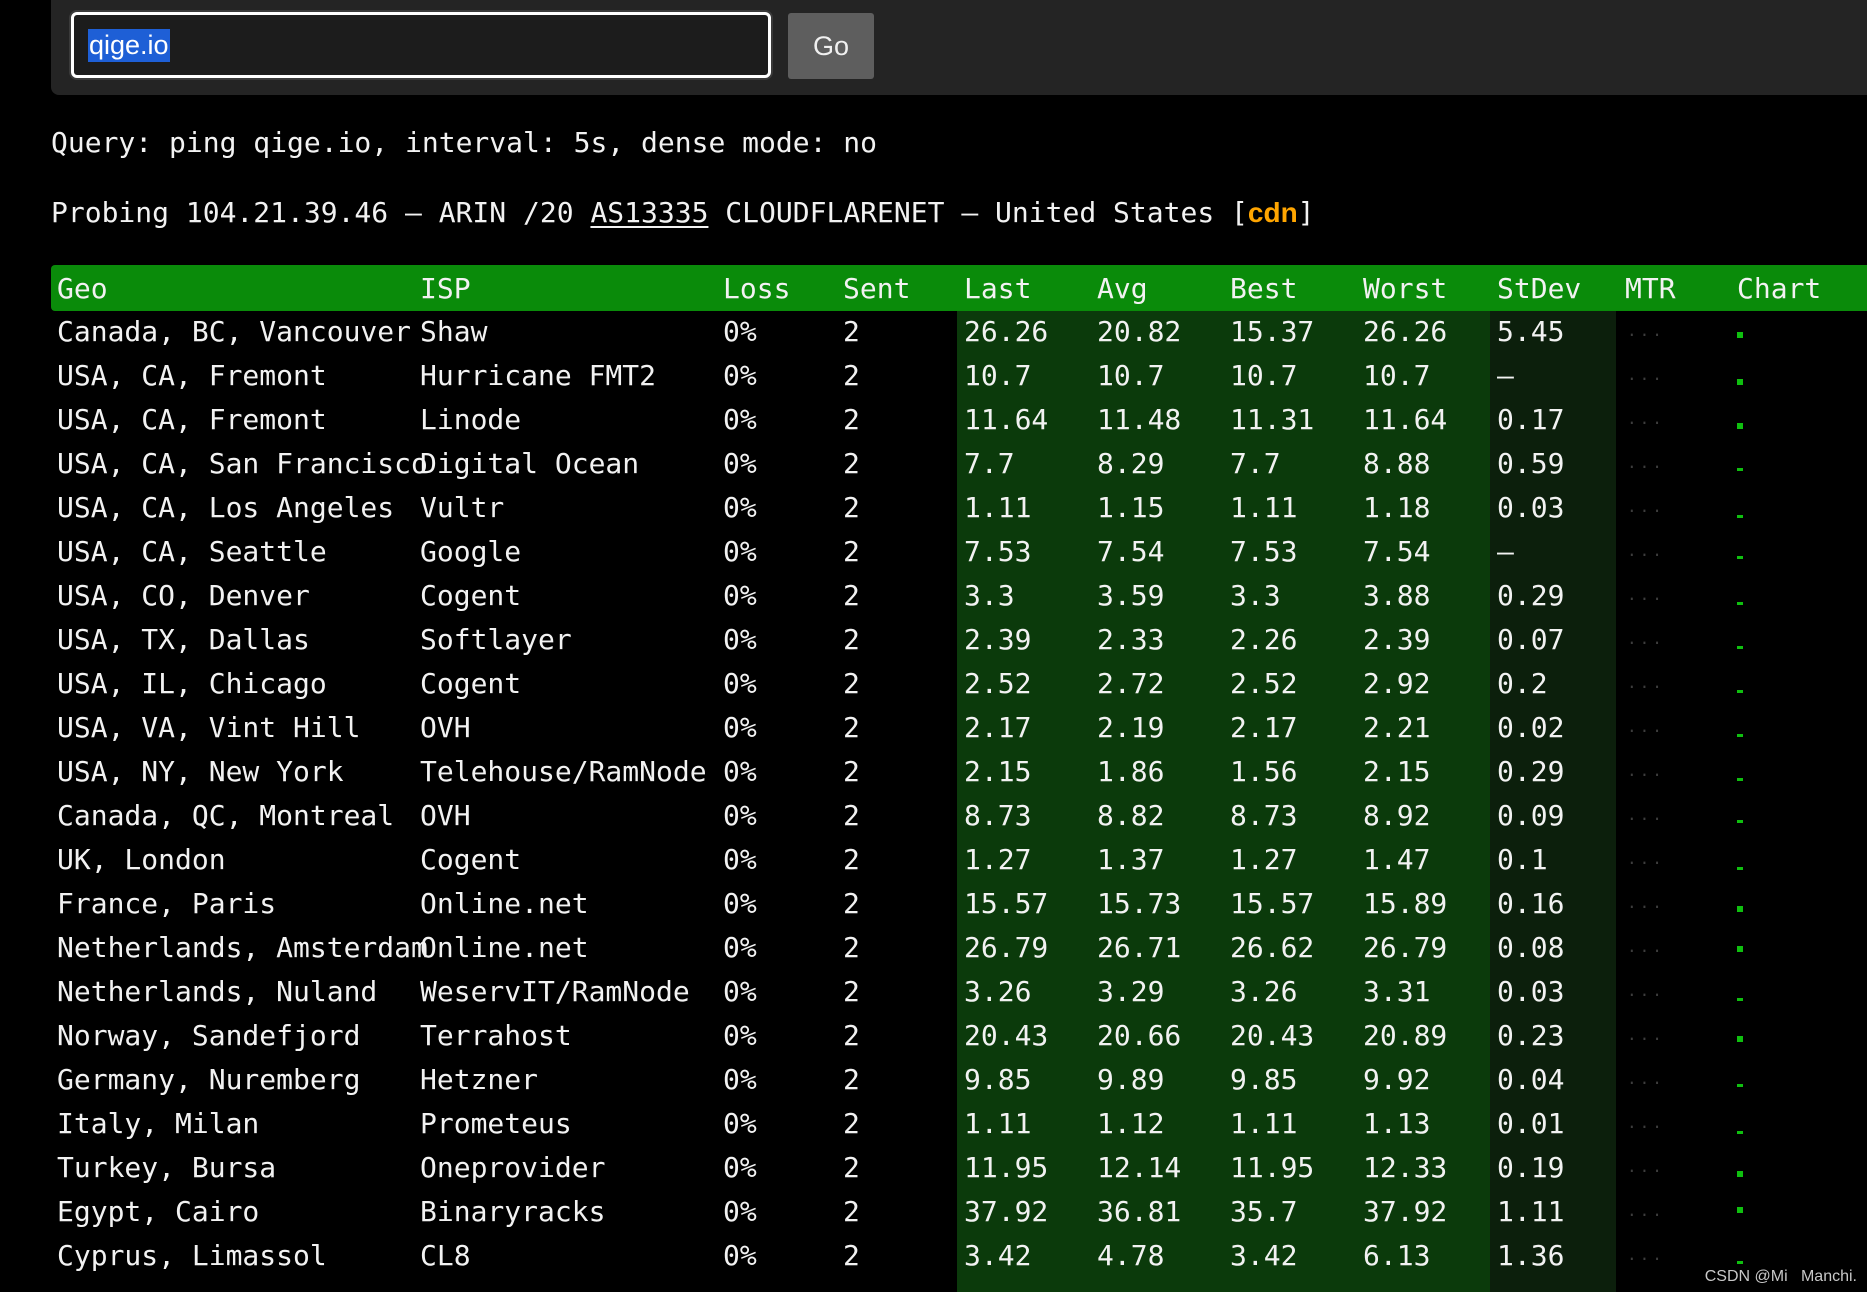 The height and width of the screenshot is (1292, 1867). I want to click on cell-worst: 10.7, so click(1397, 375).